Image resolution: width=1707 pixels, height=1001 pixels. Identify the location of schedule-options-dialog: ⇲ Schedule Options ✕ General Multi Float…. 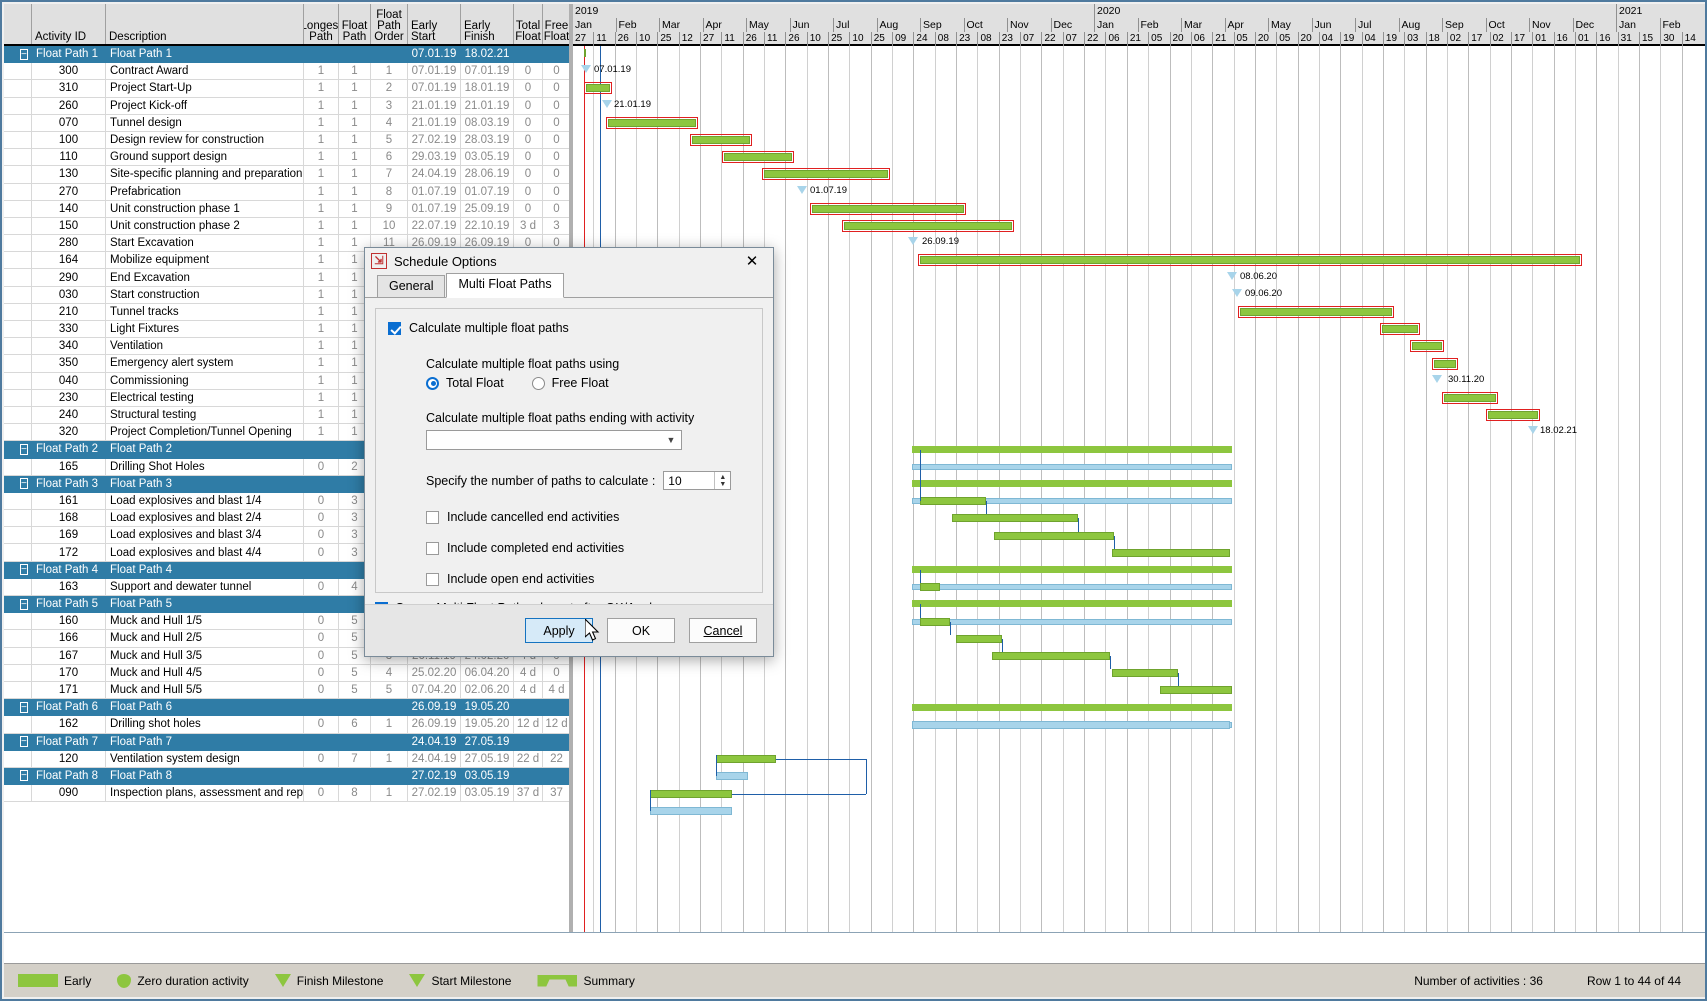
(569, 452).